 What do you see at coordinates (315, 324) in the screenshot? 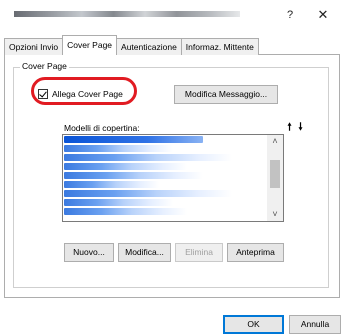
I see `cancel-button: Annulla` at bounding box center [315, 324].